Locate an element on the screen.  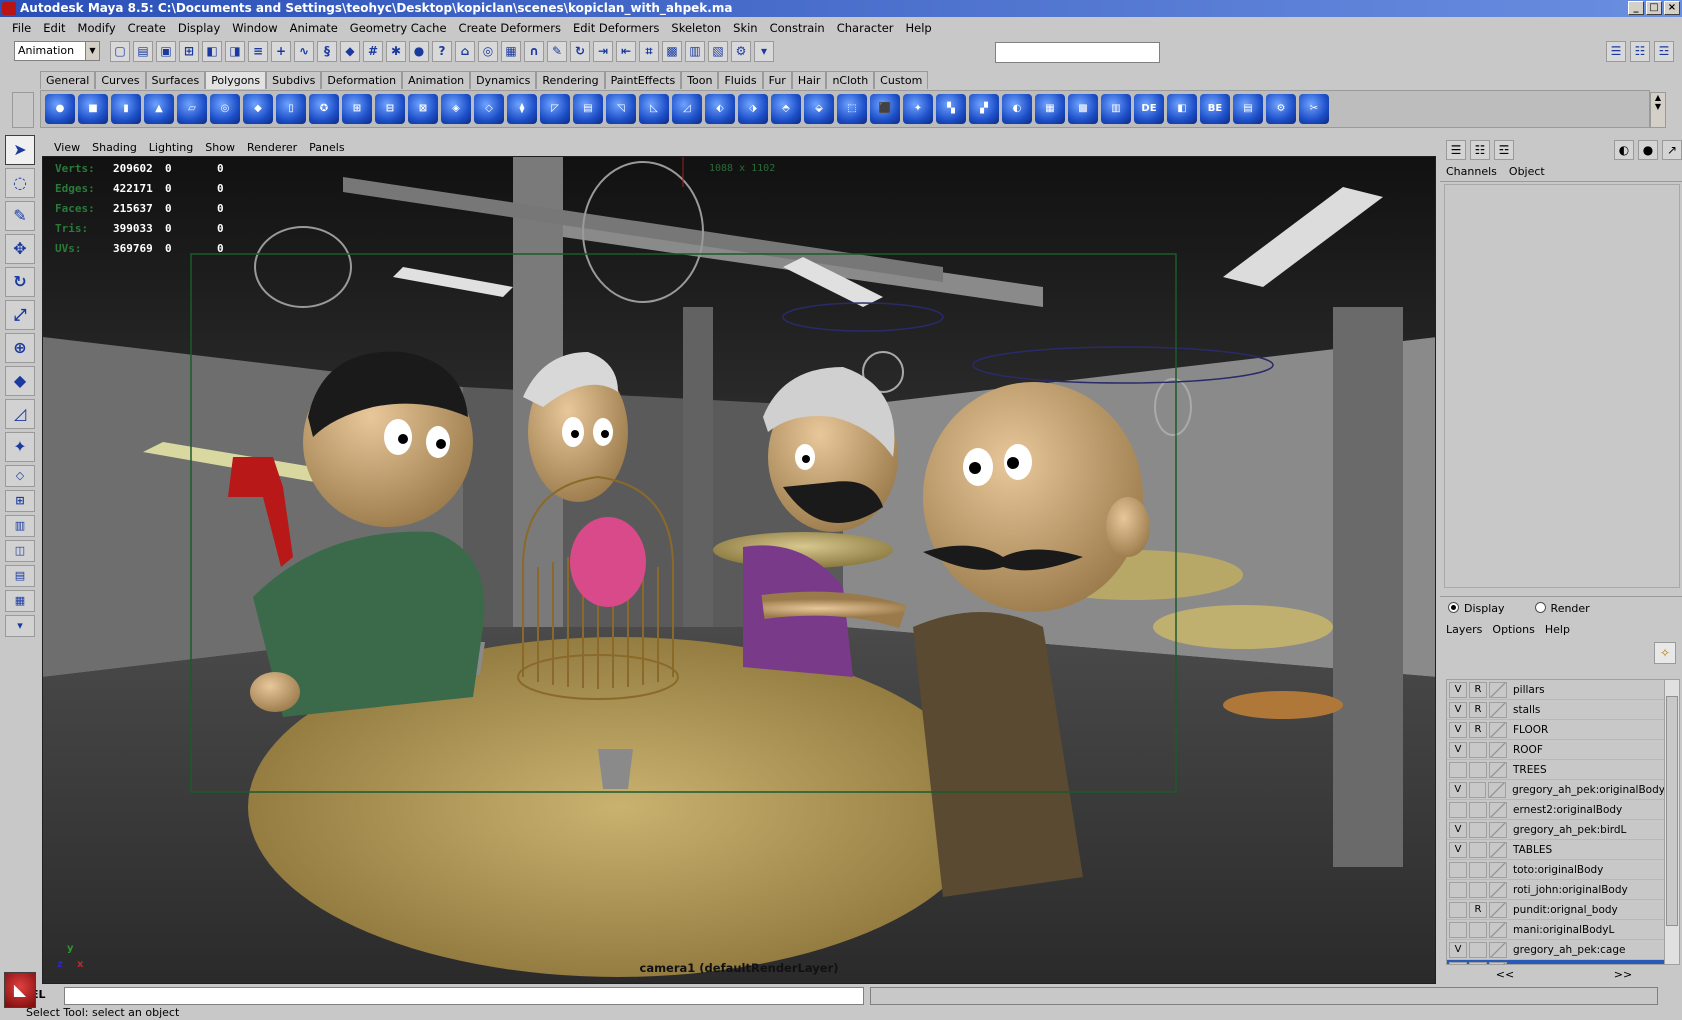
menu-animate: Animate is located at coordinates (314, 28).